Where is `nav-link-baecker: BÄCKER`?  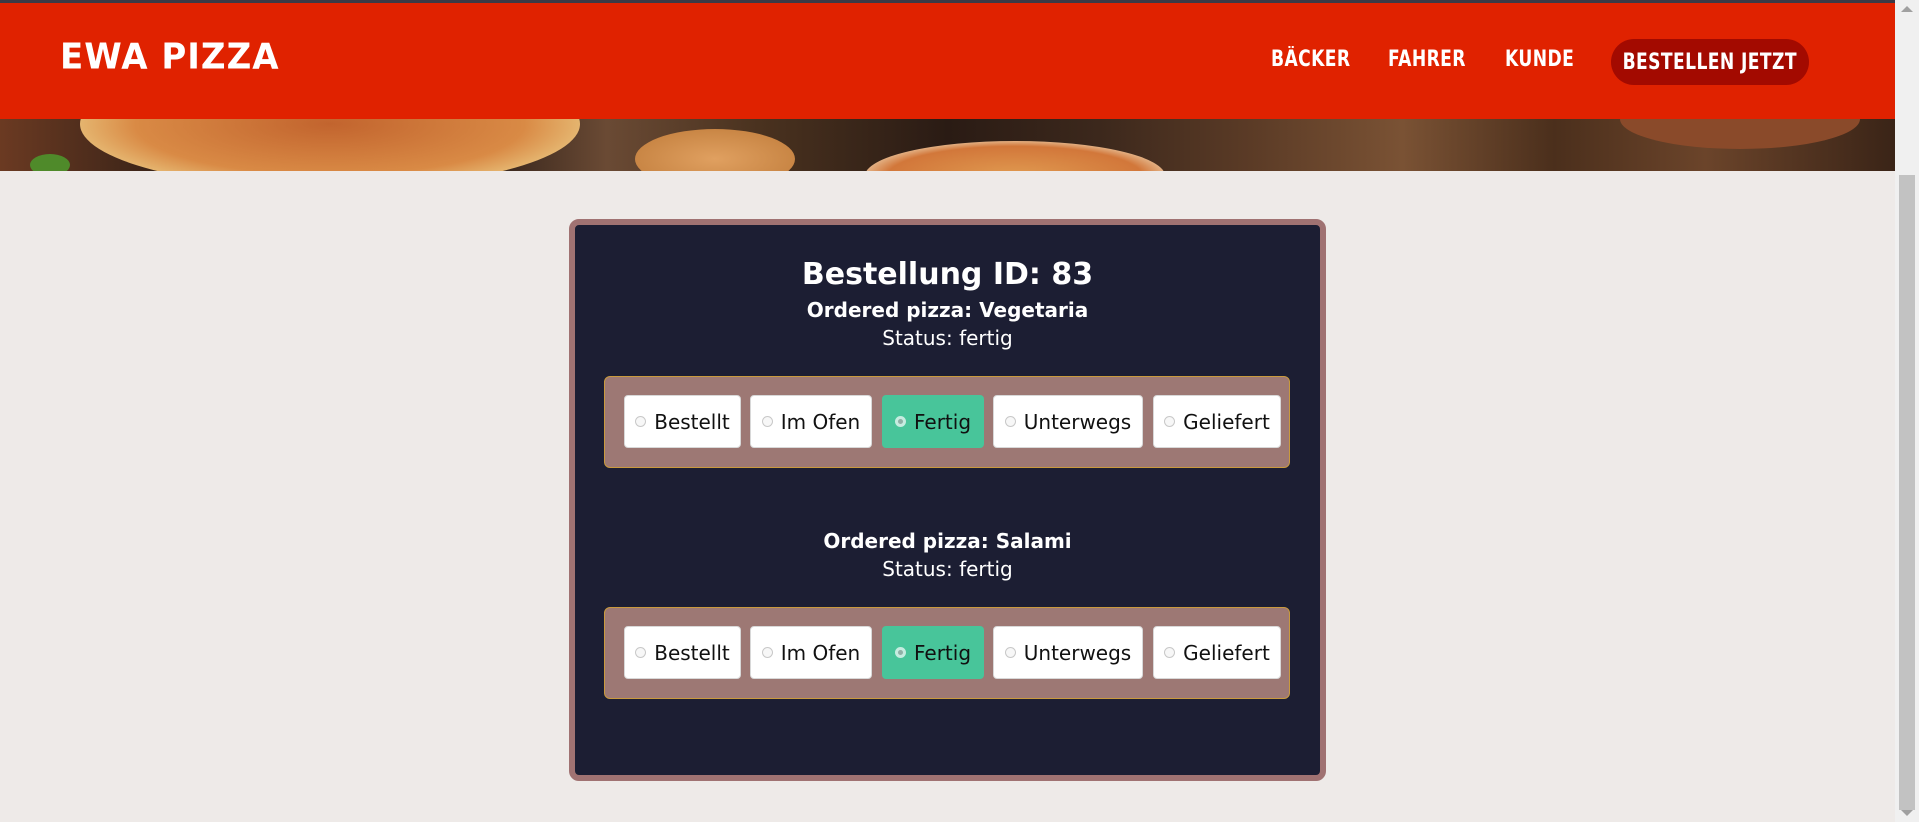
nav-link-baecker: BÄCKER is located at coordinates (1311, 59).